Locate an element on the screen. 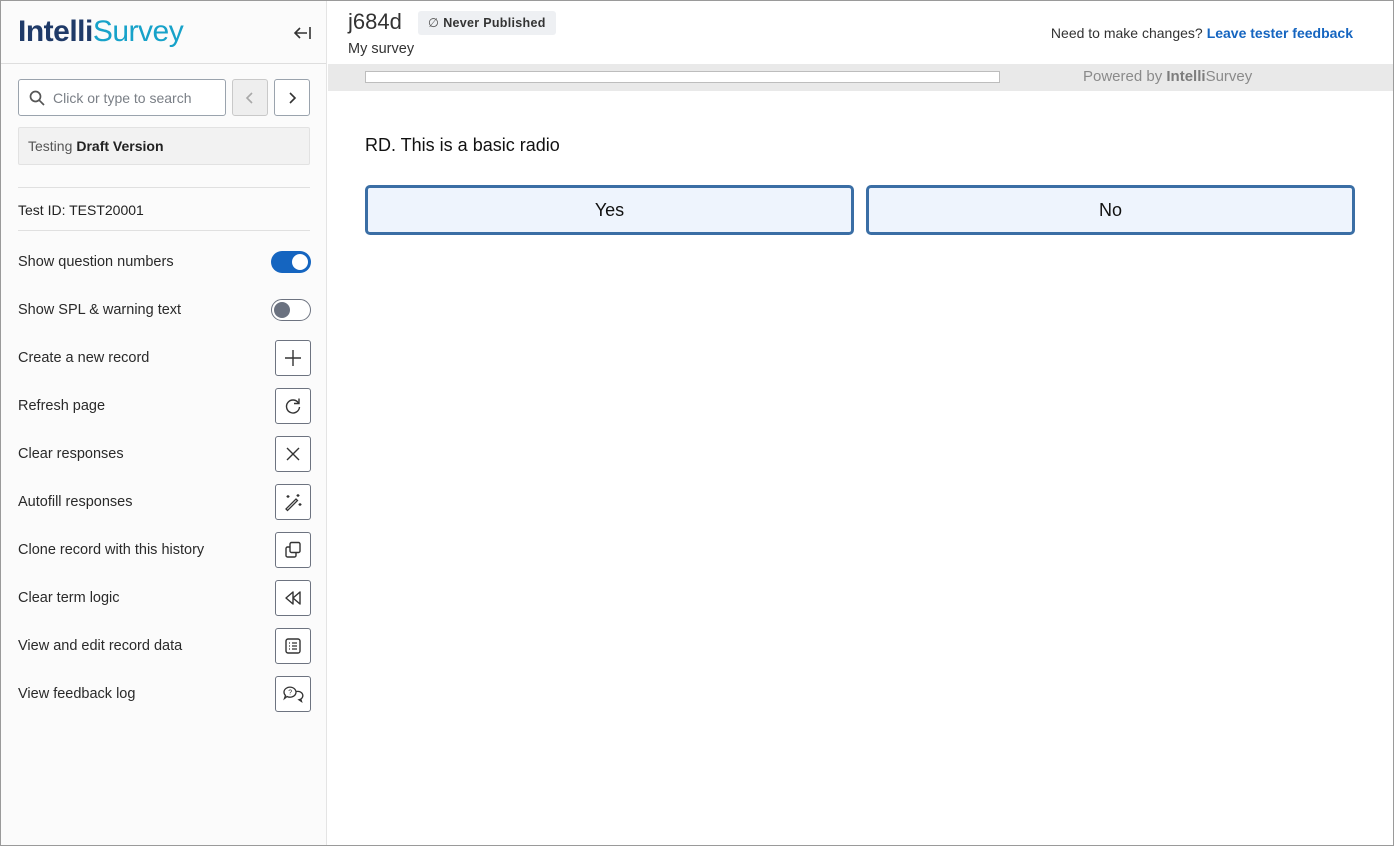 This screenshot has height=846, width=1394. action-view-edit-record-data: View and edit record data is located at coordinates (164, 646).